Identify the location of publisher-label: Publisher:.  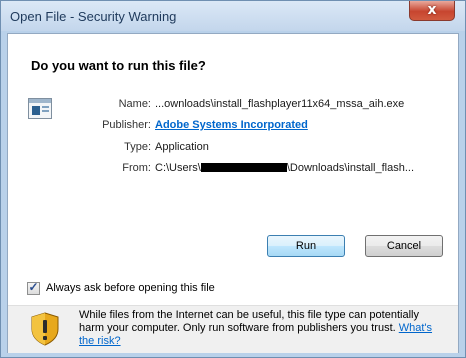
(126, 125).